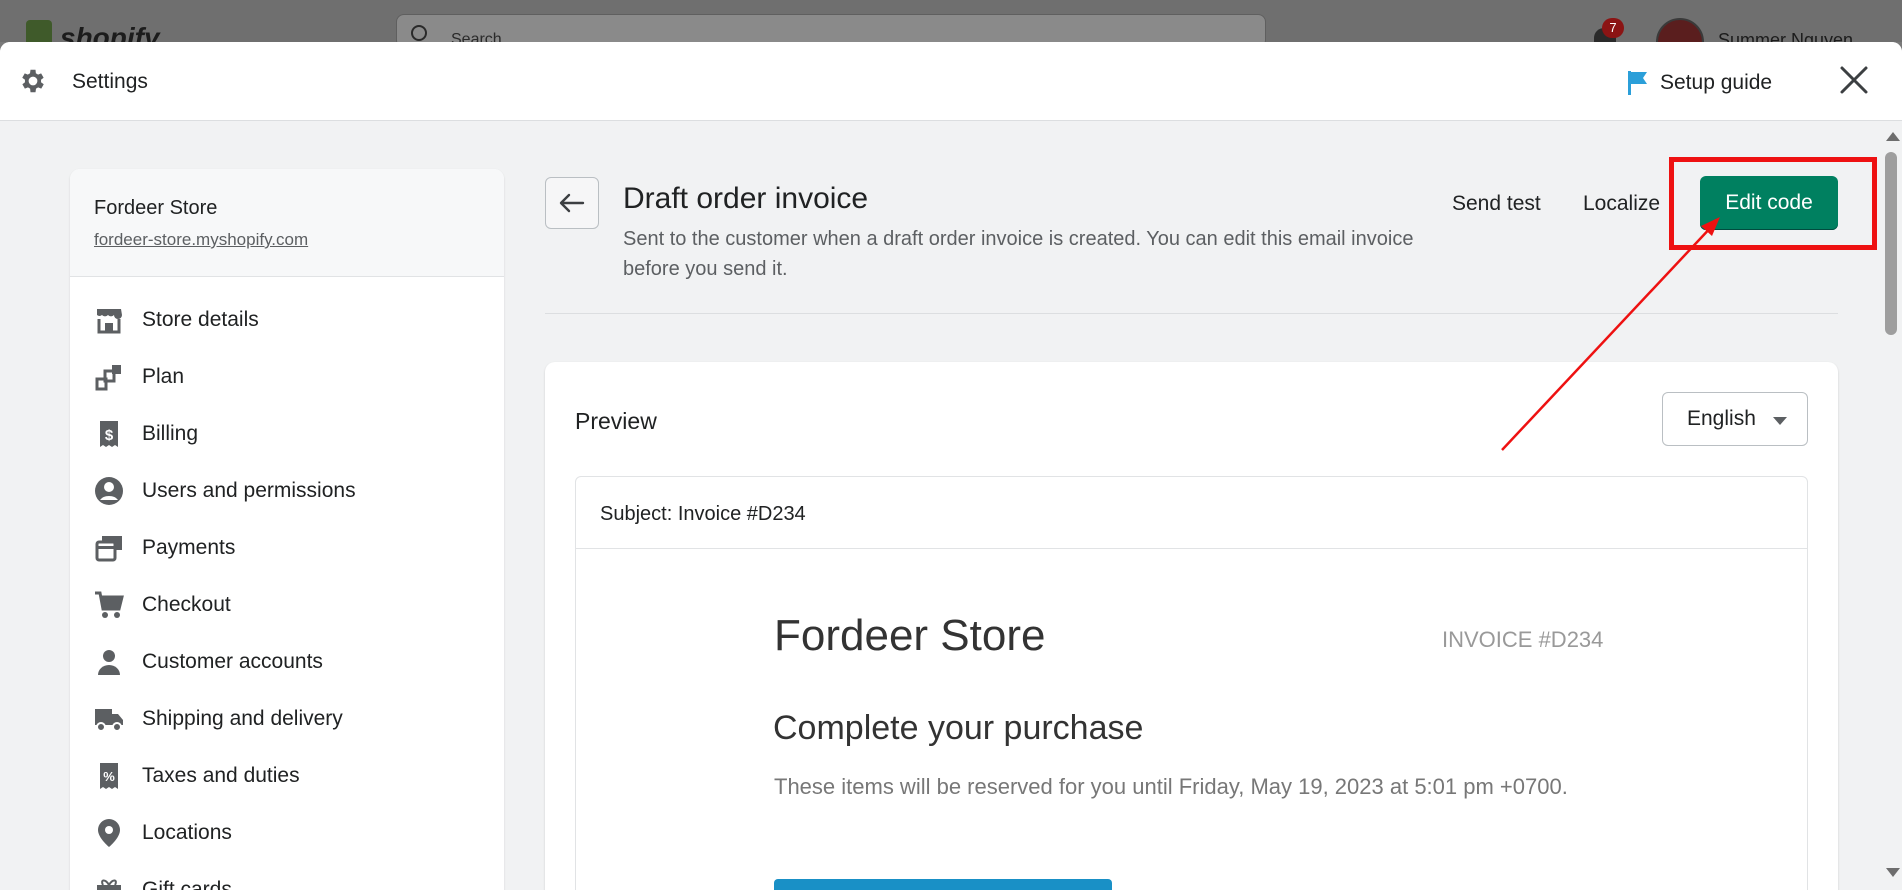  I want to click on billing-icon: $, so click(109, 434).